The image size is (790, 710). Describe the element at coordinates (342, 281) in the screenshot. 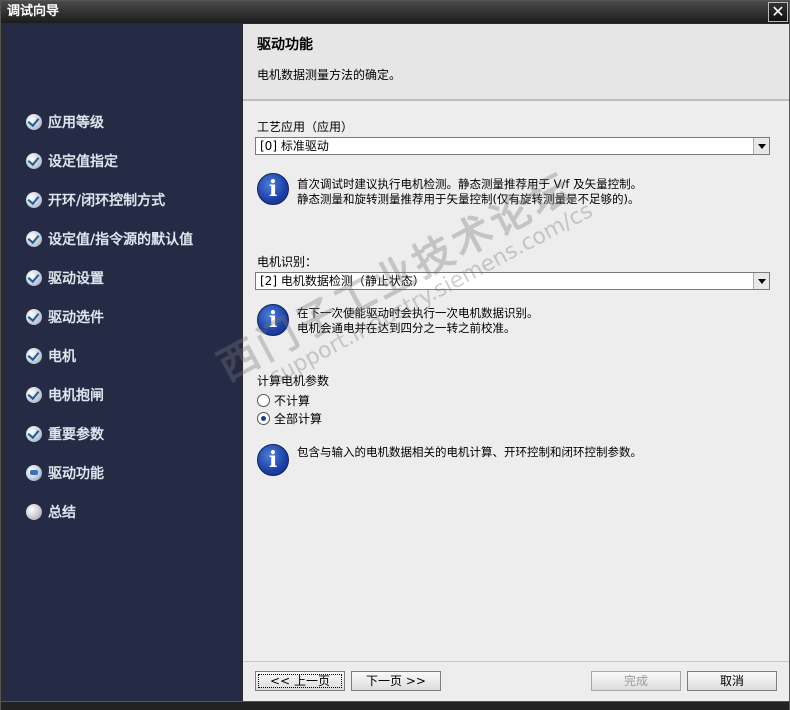

I see `motor-id-select-value: [2] 电机数据检测（静止状态）` at that location.